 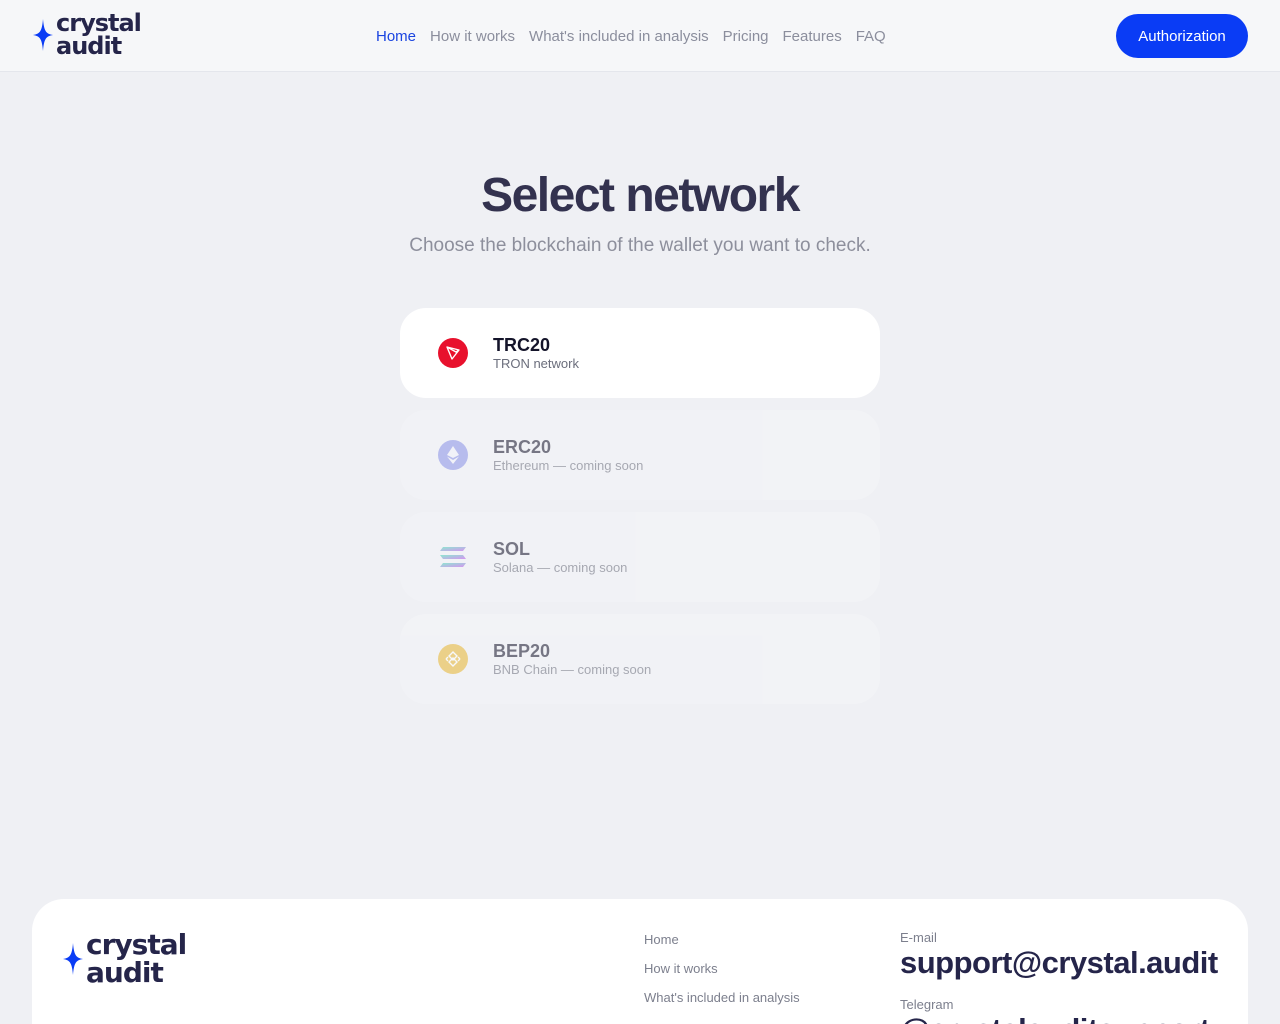 What do you see at coordinates (640, 353) in the screenshot?
I see `network-option-trc20: TRC20 TRON network` at bounding box center [640, 353].